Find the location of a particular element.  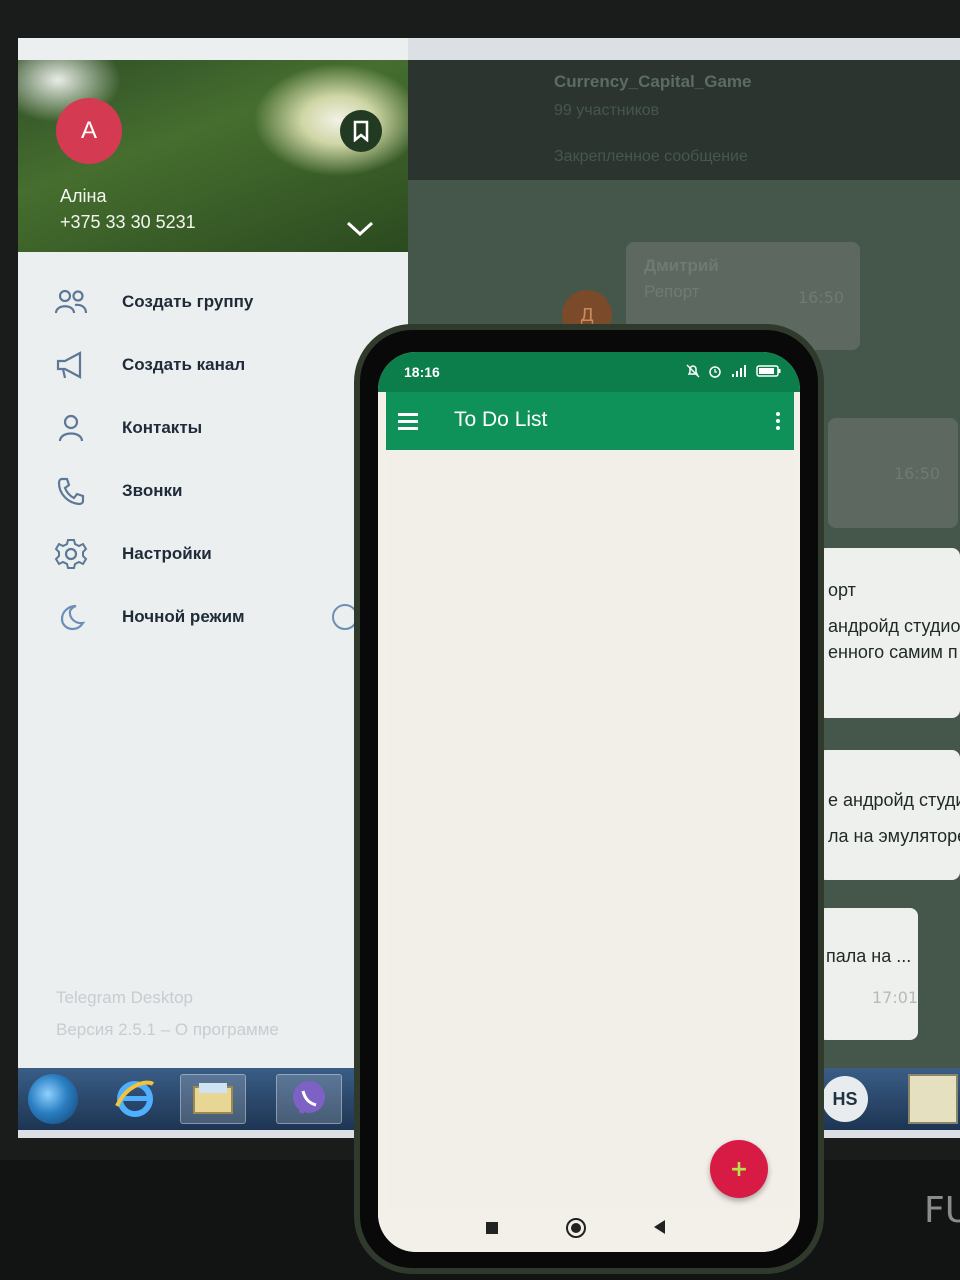

message-snippet: енного самим п is located at coordinates (893, 652).